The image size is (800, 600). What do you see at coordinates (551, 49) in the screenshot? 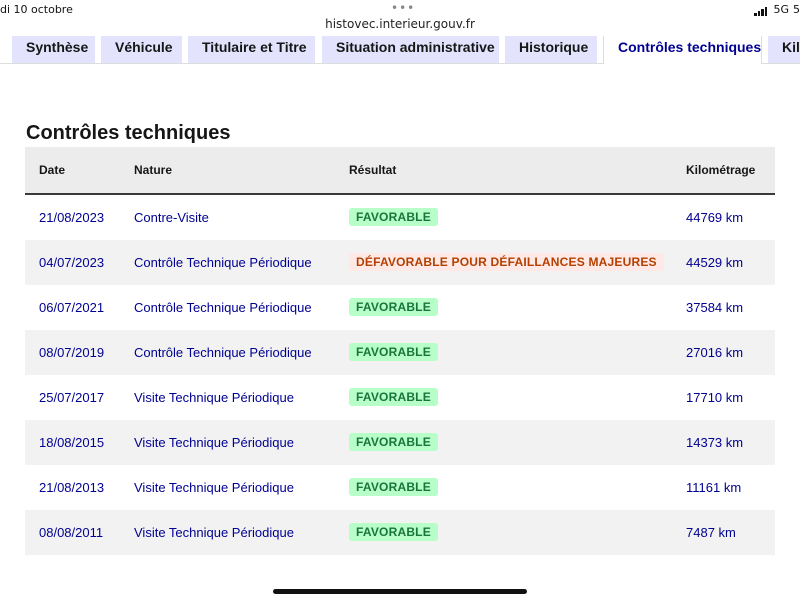
I see `tab-historique: Historique` at bounding box center [551, 49].